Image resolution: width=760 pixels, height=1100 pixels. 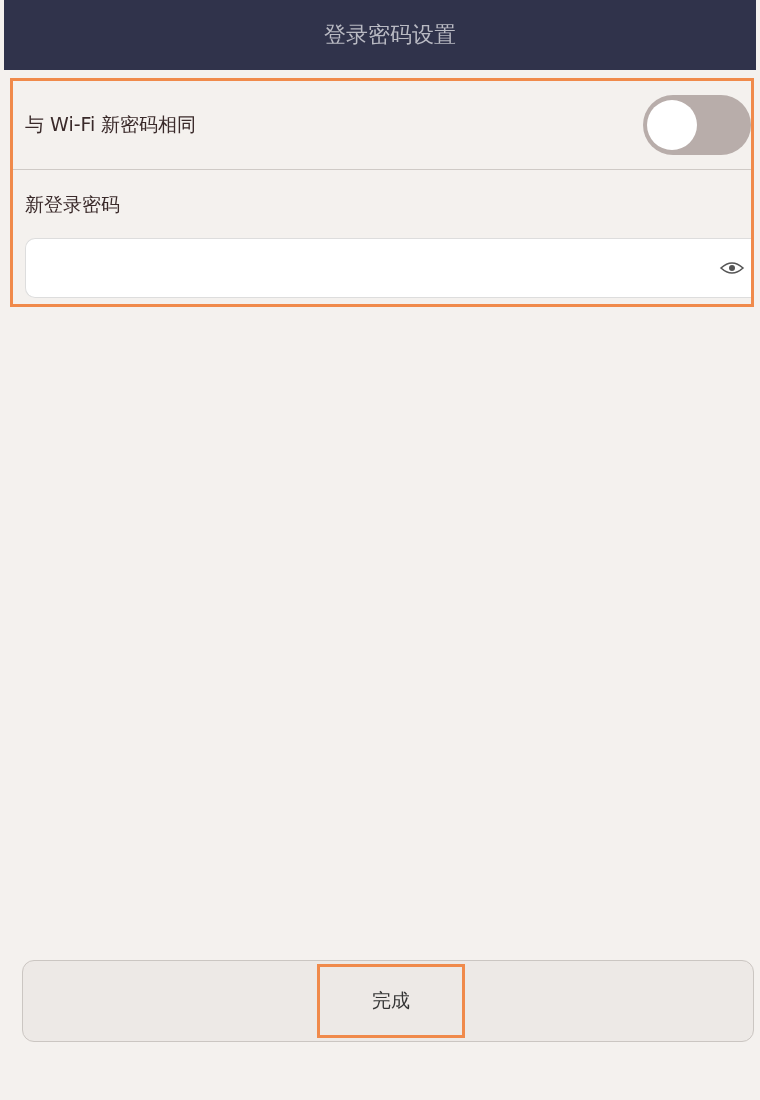 I want to click on toggle-switch, so click(x=697, y=125).